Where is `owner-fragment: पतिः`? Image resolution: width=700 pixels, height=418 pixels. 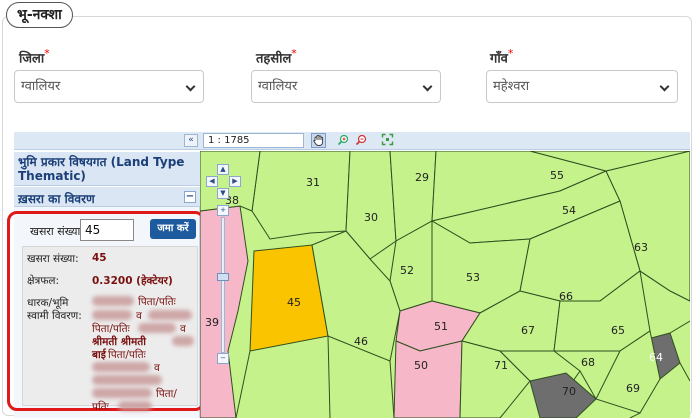
owner-fragment: पतिः is located at coordinates (100, 407).